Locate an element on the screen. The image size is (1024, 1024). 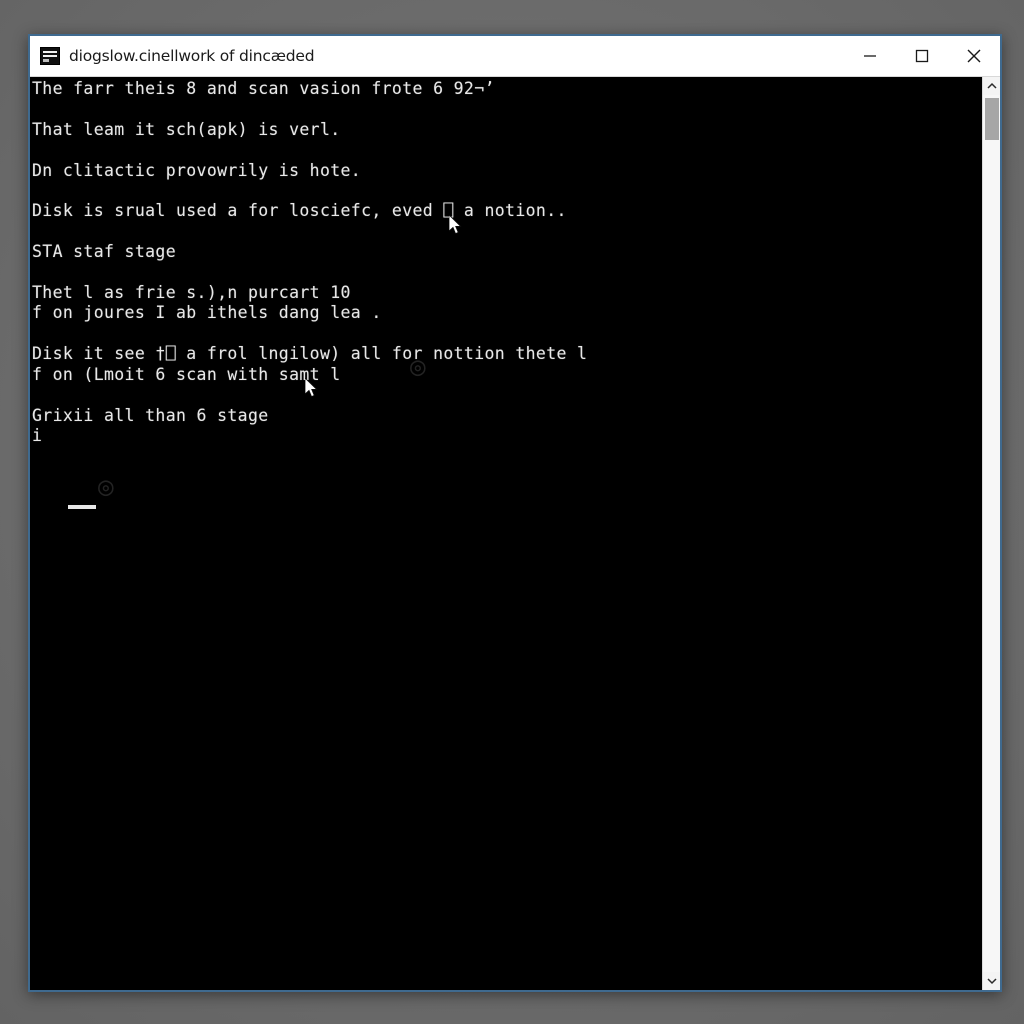
scrollbar-track is located at coordinates (991, 533).